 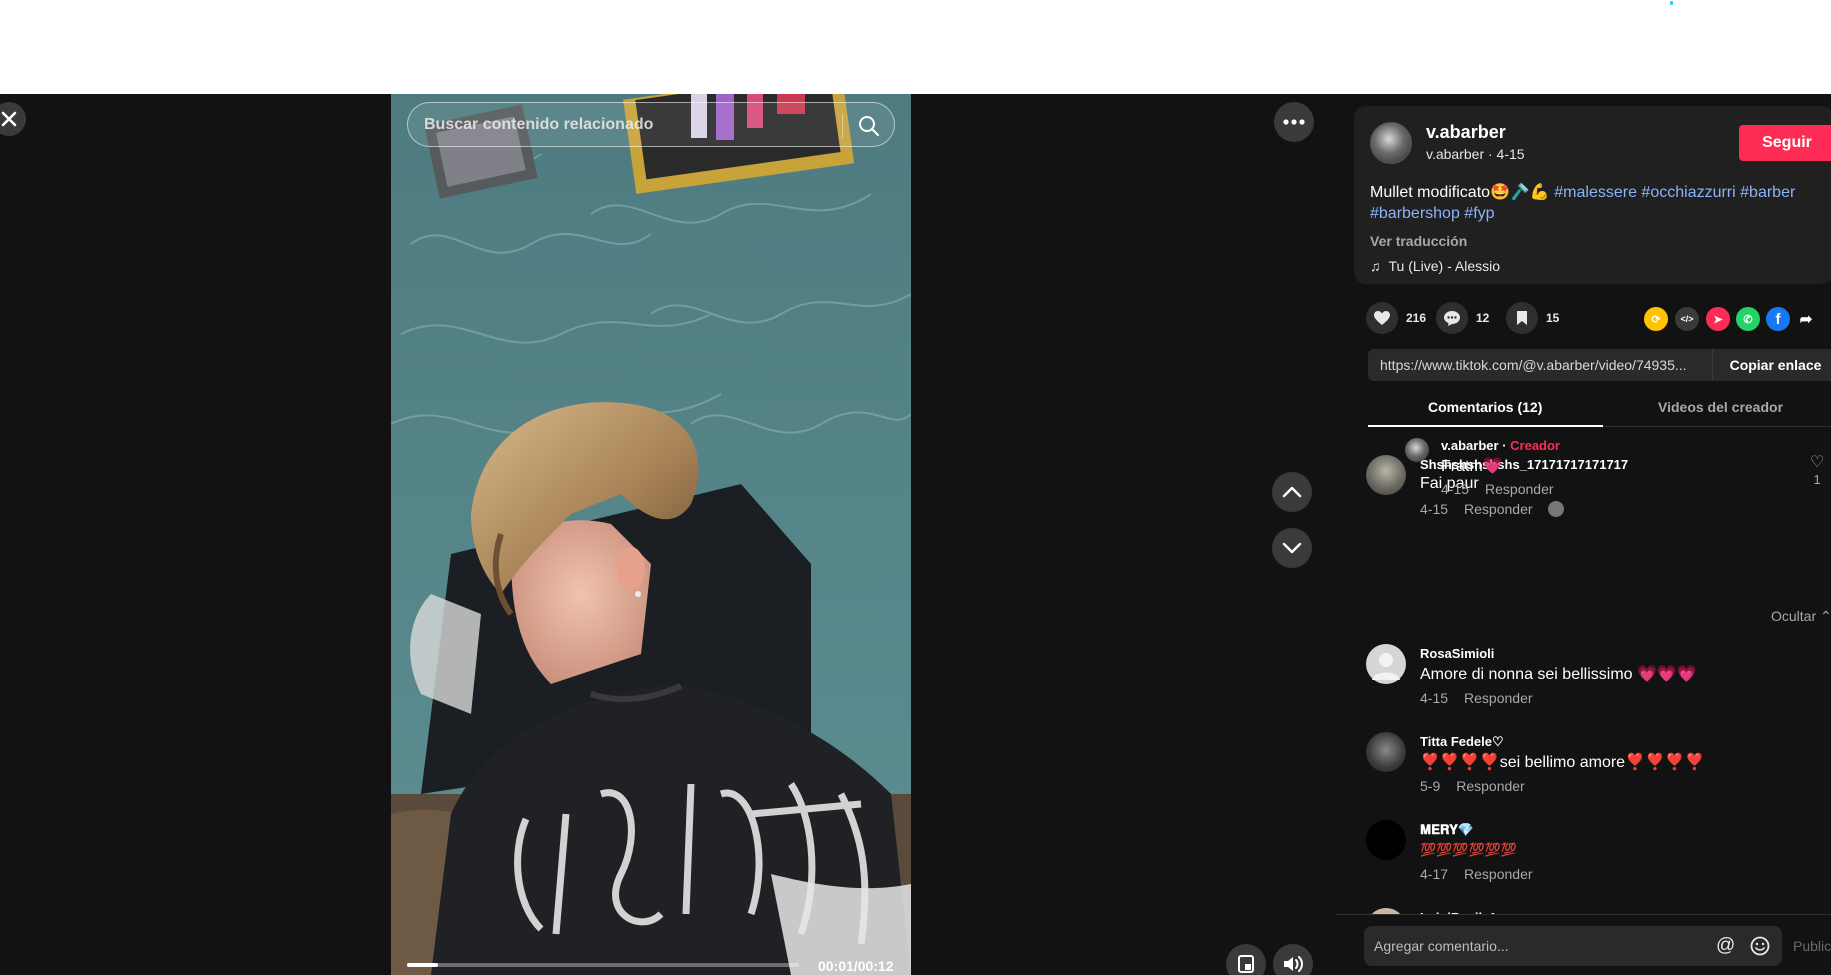 I want to click on facebook-share-button: f, so click(x=1778, y=319).